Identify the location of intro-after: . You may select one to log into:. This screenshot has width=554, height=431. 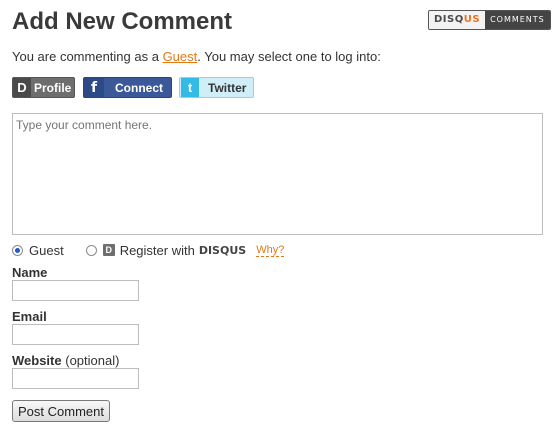
(289, 56).